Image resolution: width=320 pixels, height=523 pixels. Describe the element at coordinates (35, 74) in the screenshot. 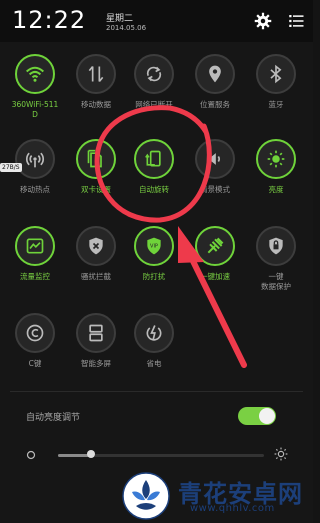

I see `wifi-icon` at that location.